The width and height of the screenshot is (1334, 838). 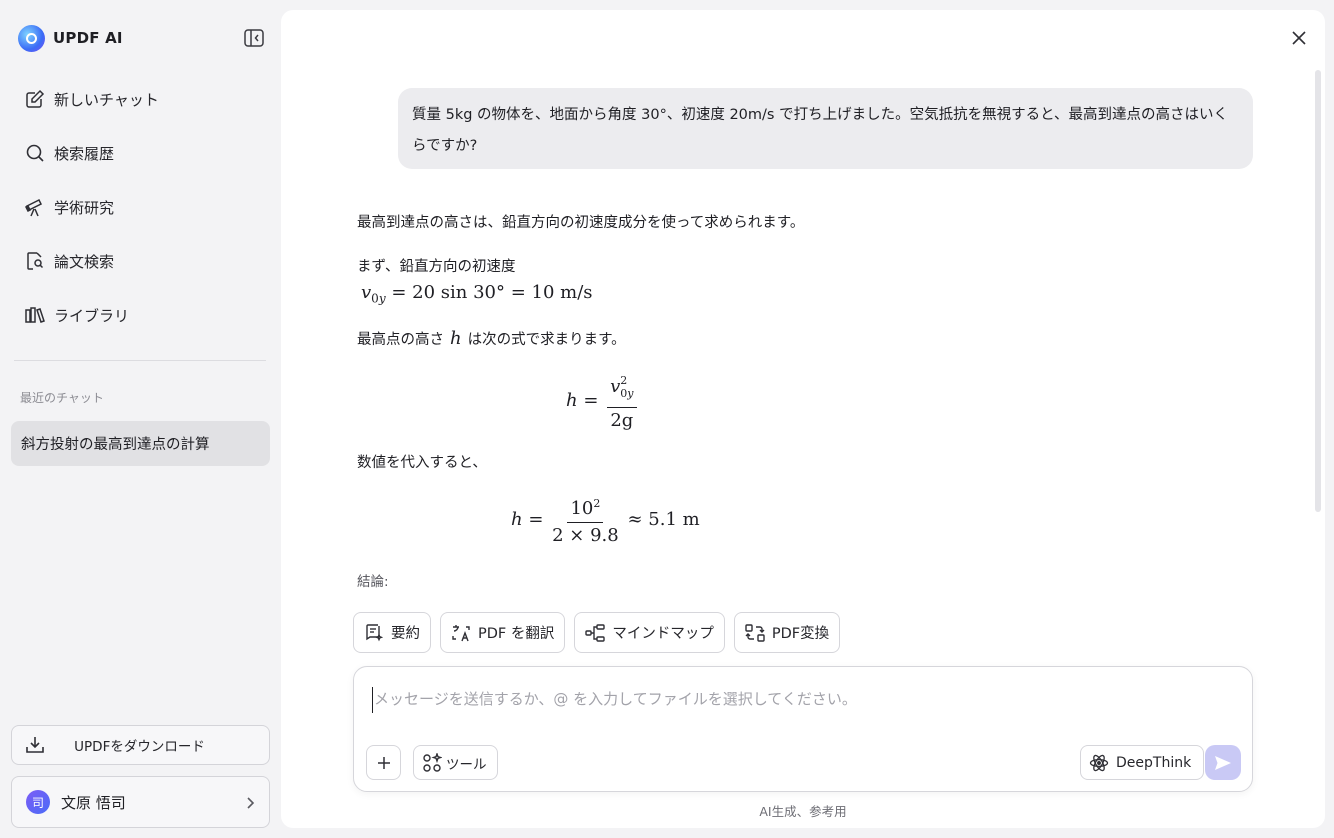 What do you see at coordinates (597, 503) in the screenshot?
I see `value-exponent: 2` at bounding box center [597, 503].